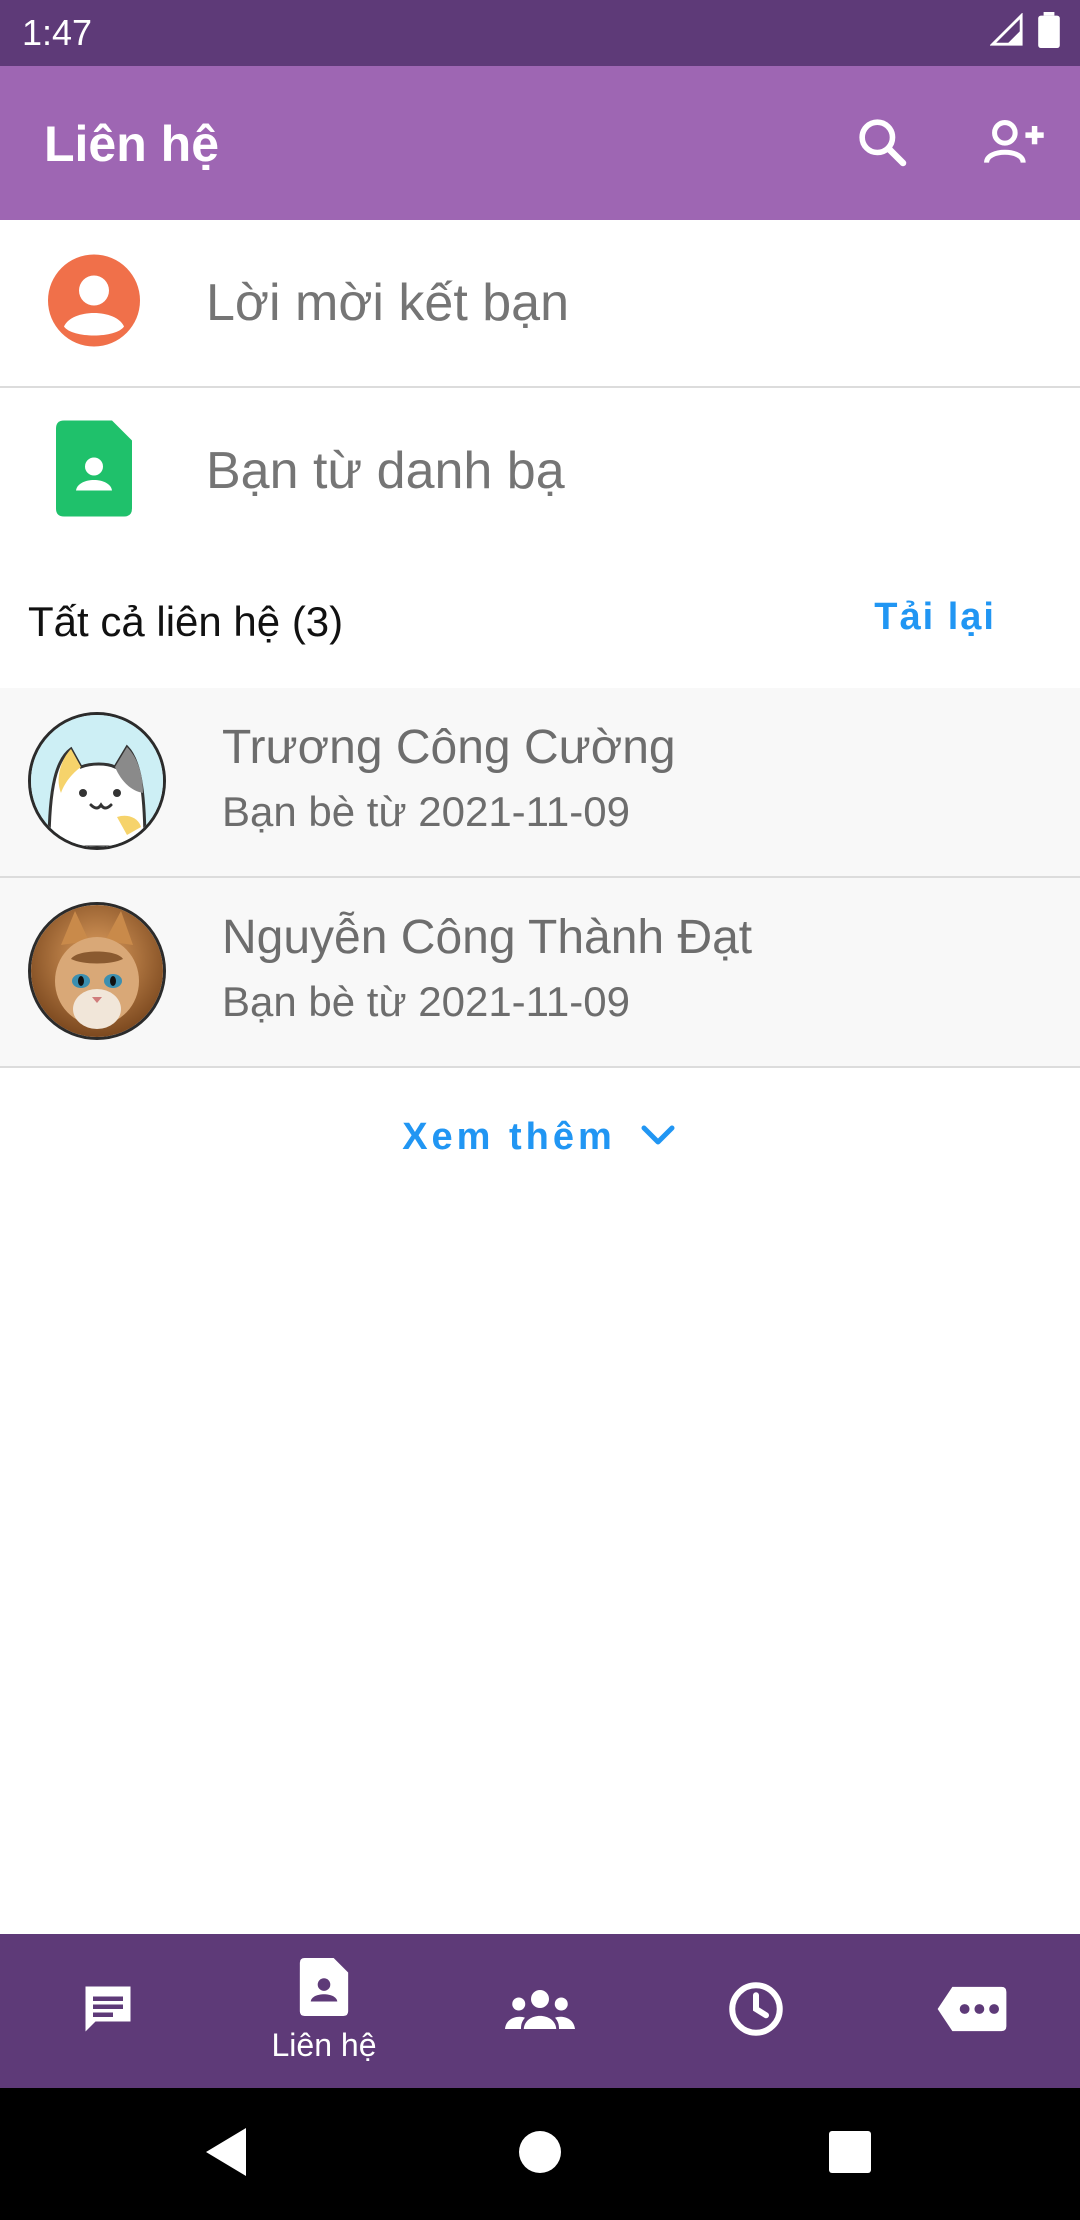 The width and height of the screenshot is (1080, 2220). Describe the element at coordinates (509, 1136) in the screenshot. I see `see-more-label: Xem thêm` at that location.